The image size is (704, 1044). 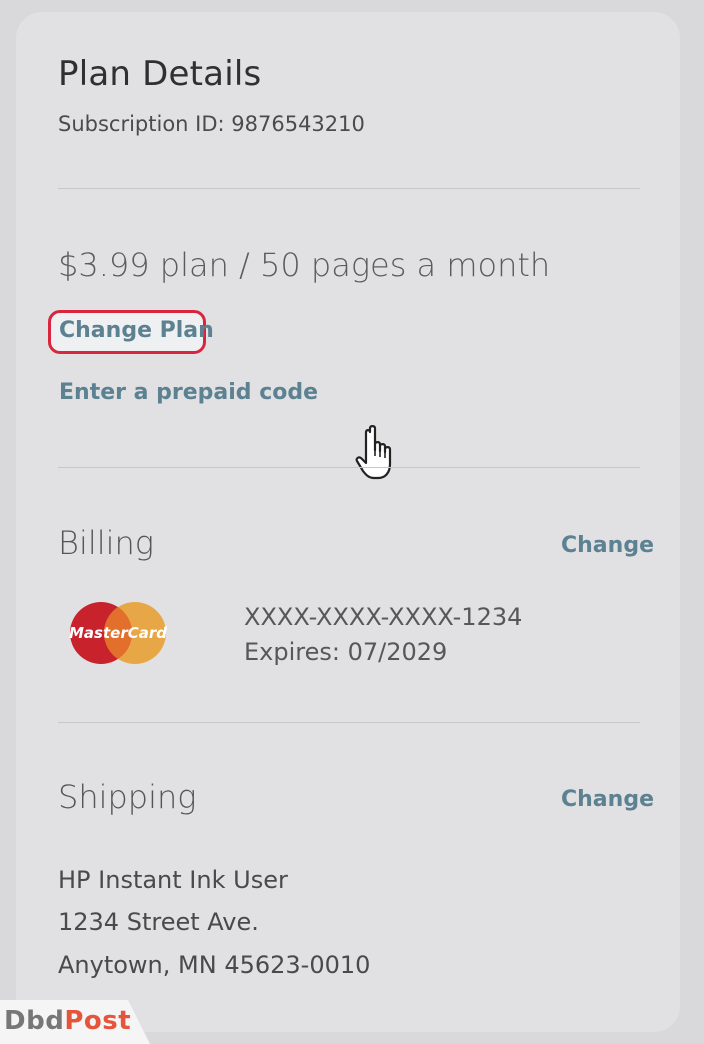 I want to click on change-plan-link: Change Plan, so click(x=136, y=330).